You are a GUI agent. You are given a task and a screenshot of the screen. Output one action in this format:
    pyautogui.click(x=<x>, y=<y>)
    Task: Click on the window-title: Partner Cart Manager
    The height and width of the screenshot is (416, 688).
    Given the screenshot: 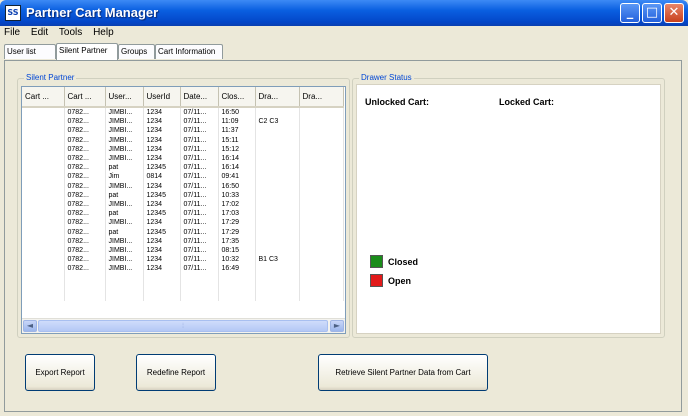 What is the action you would take?
    pyautogui.click(x=92, y=12)
    